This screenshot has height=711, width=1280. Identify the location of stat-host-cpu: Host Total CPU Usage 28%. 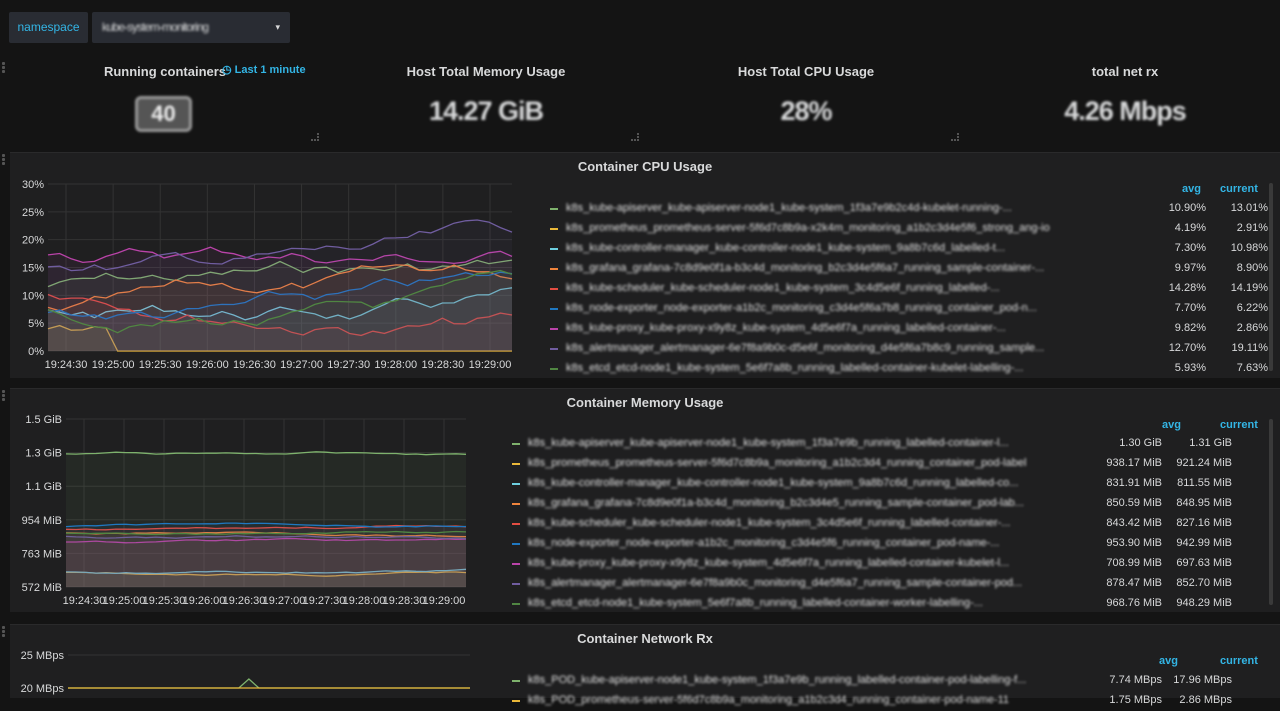
(806, 102).